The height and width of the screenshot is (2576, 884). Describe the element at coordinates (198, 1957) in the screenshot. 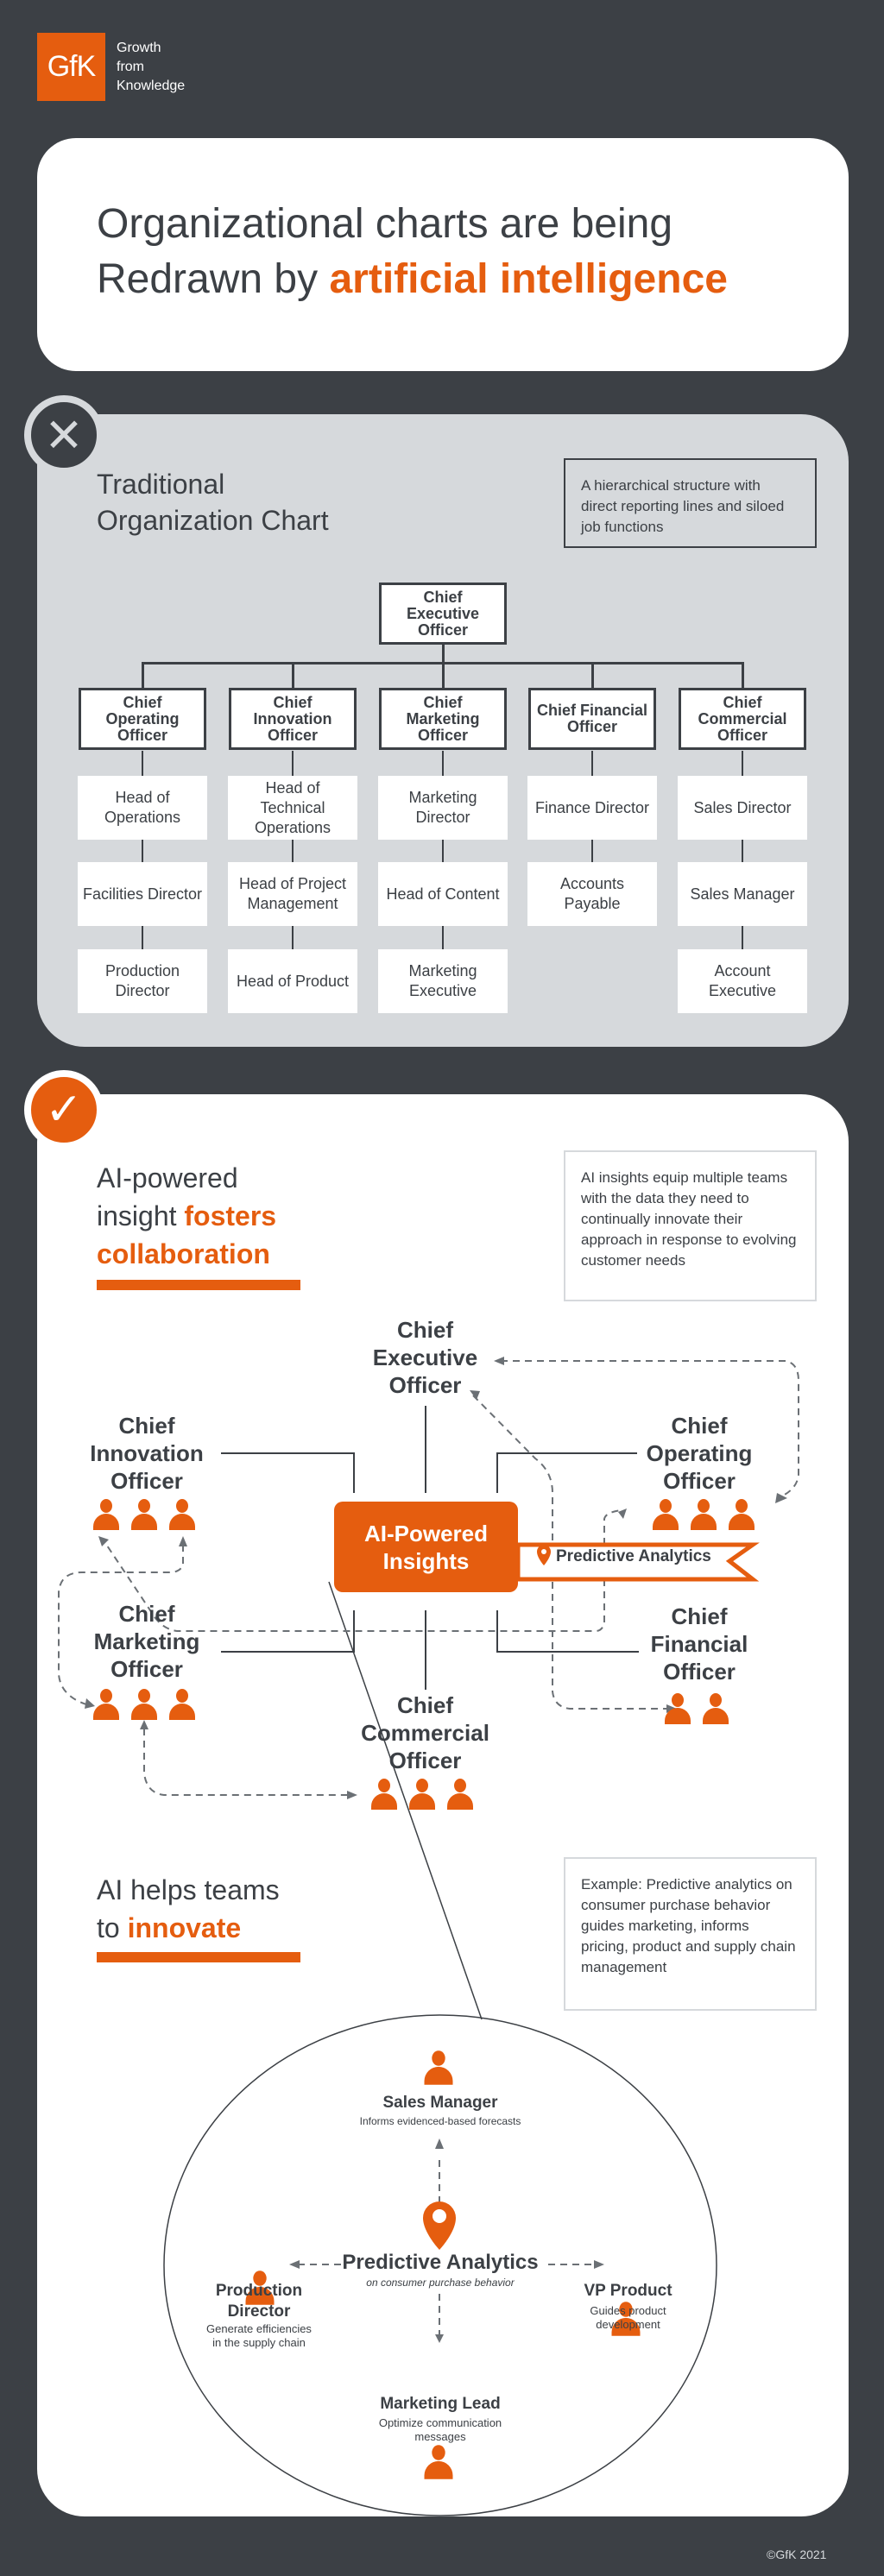

I see `innovate-title-underline` at that location.